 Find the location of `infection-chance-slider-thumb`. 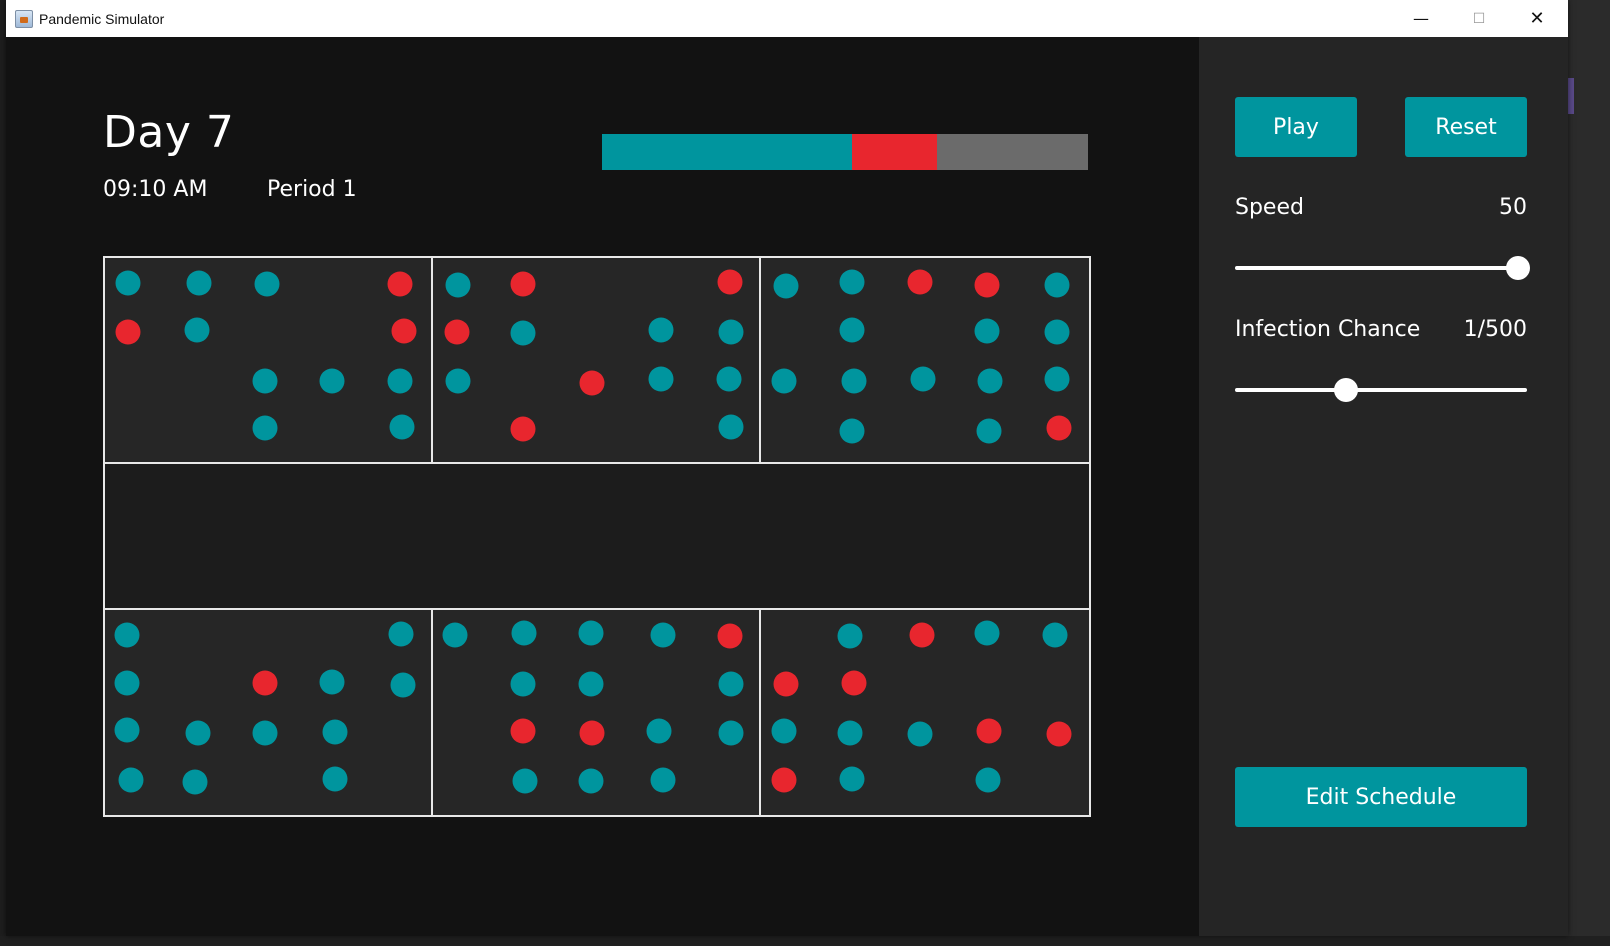

infection-chance-slider-thumb is located at coordinates (1345, 390).